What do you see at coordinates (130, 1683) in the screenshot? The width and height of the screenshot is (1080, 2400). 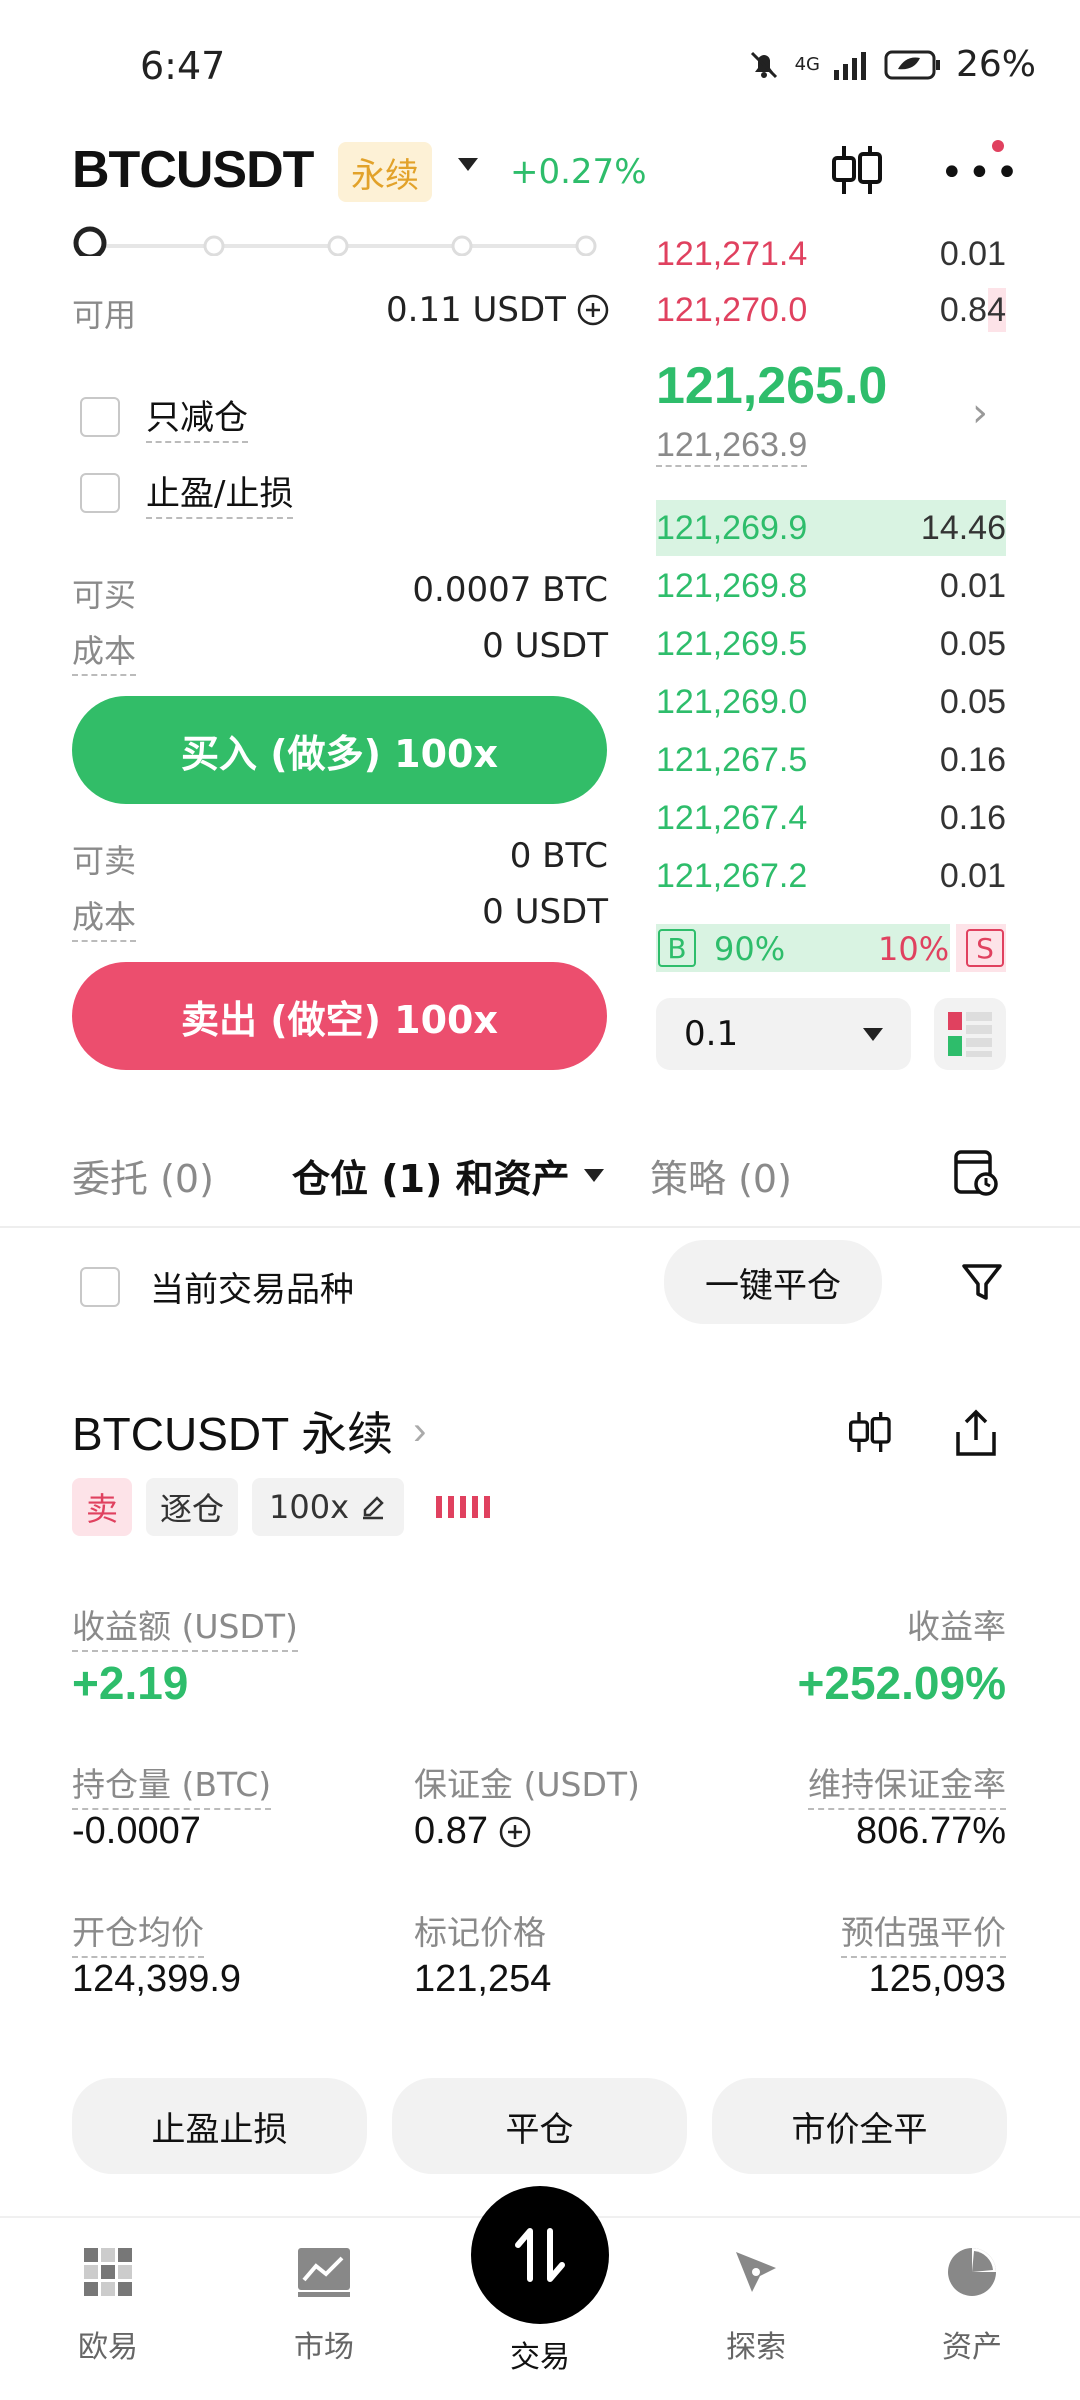 I see `pnl-value: +2.19` at bounding box center [130, 1683].